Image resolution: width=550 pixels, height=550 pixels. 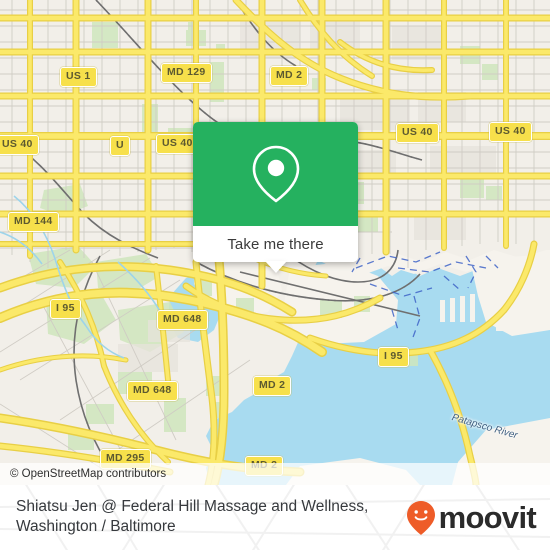 I want to click on take-me-there-label: Take me there, so click(x=275, y=244).